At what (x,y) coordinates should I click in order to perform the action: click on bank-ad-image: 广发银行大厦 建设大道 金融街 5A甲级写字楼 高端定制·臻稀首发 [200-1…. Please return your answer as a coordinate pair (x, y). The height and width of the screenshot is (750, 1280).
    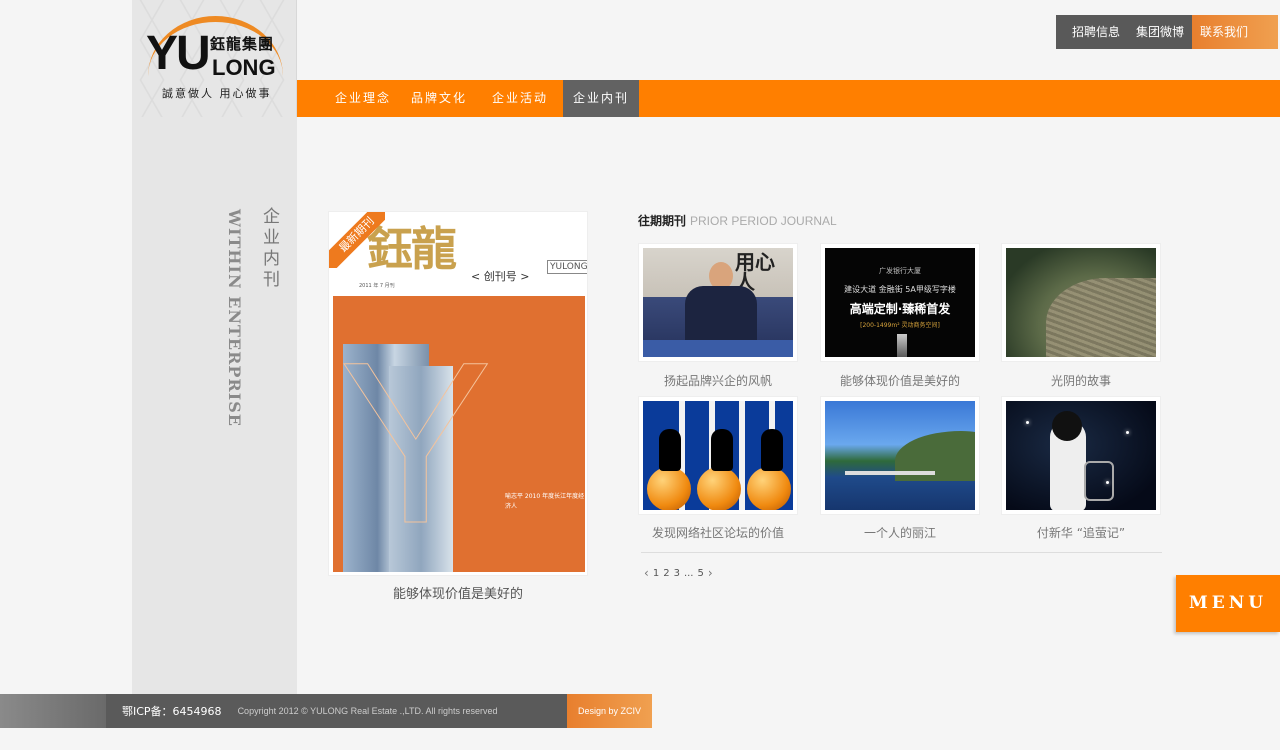
    Looking at the image, I should click on (900, 302).